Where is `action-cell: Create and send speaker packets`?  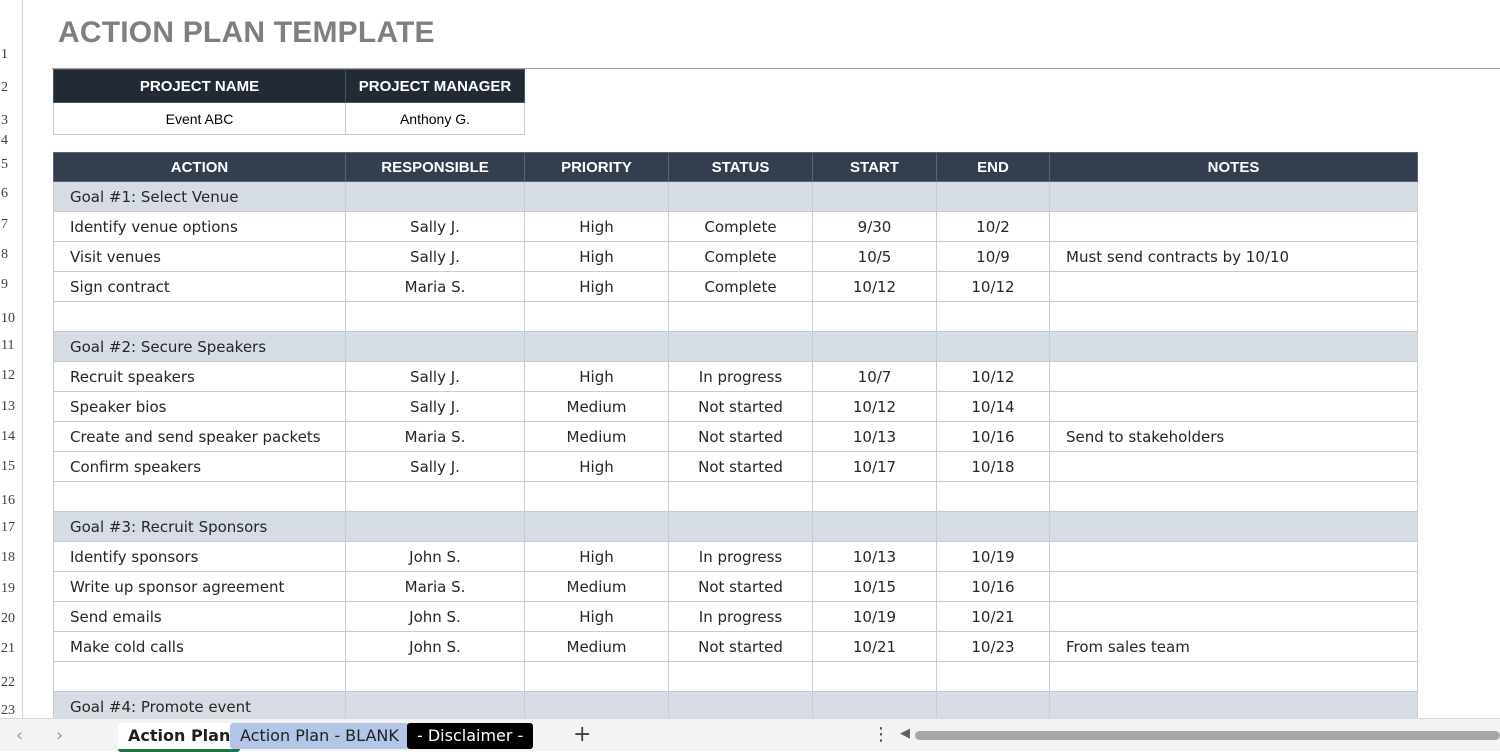
action-cell: Create and send speaker packets is located at coordinates (199, 436).